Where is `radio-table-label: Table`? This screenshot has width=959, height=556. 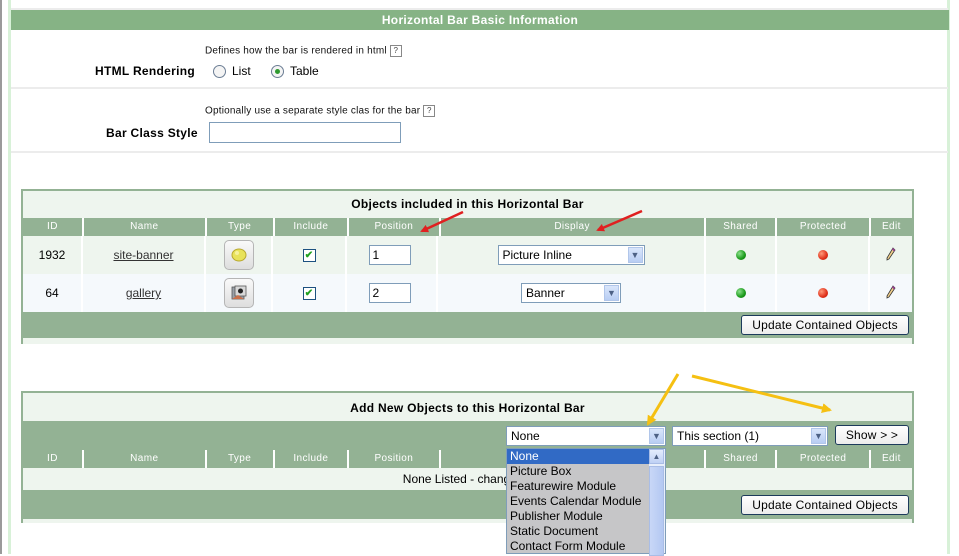
radio-table-label: Table is located at coordinates (304, 71).